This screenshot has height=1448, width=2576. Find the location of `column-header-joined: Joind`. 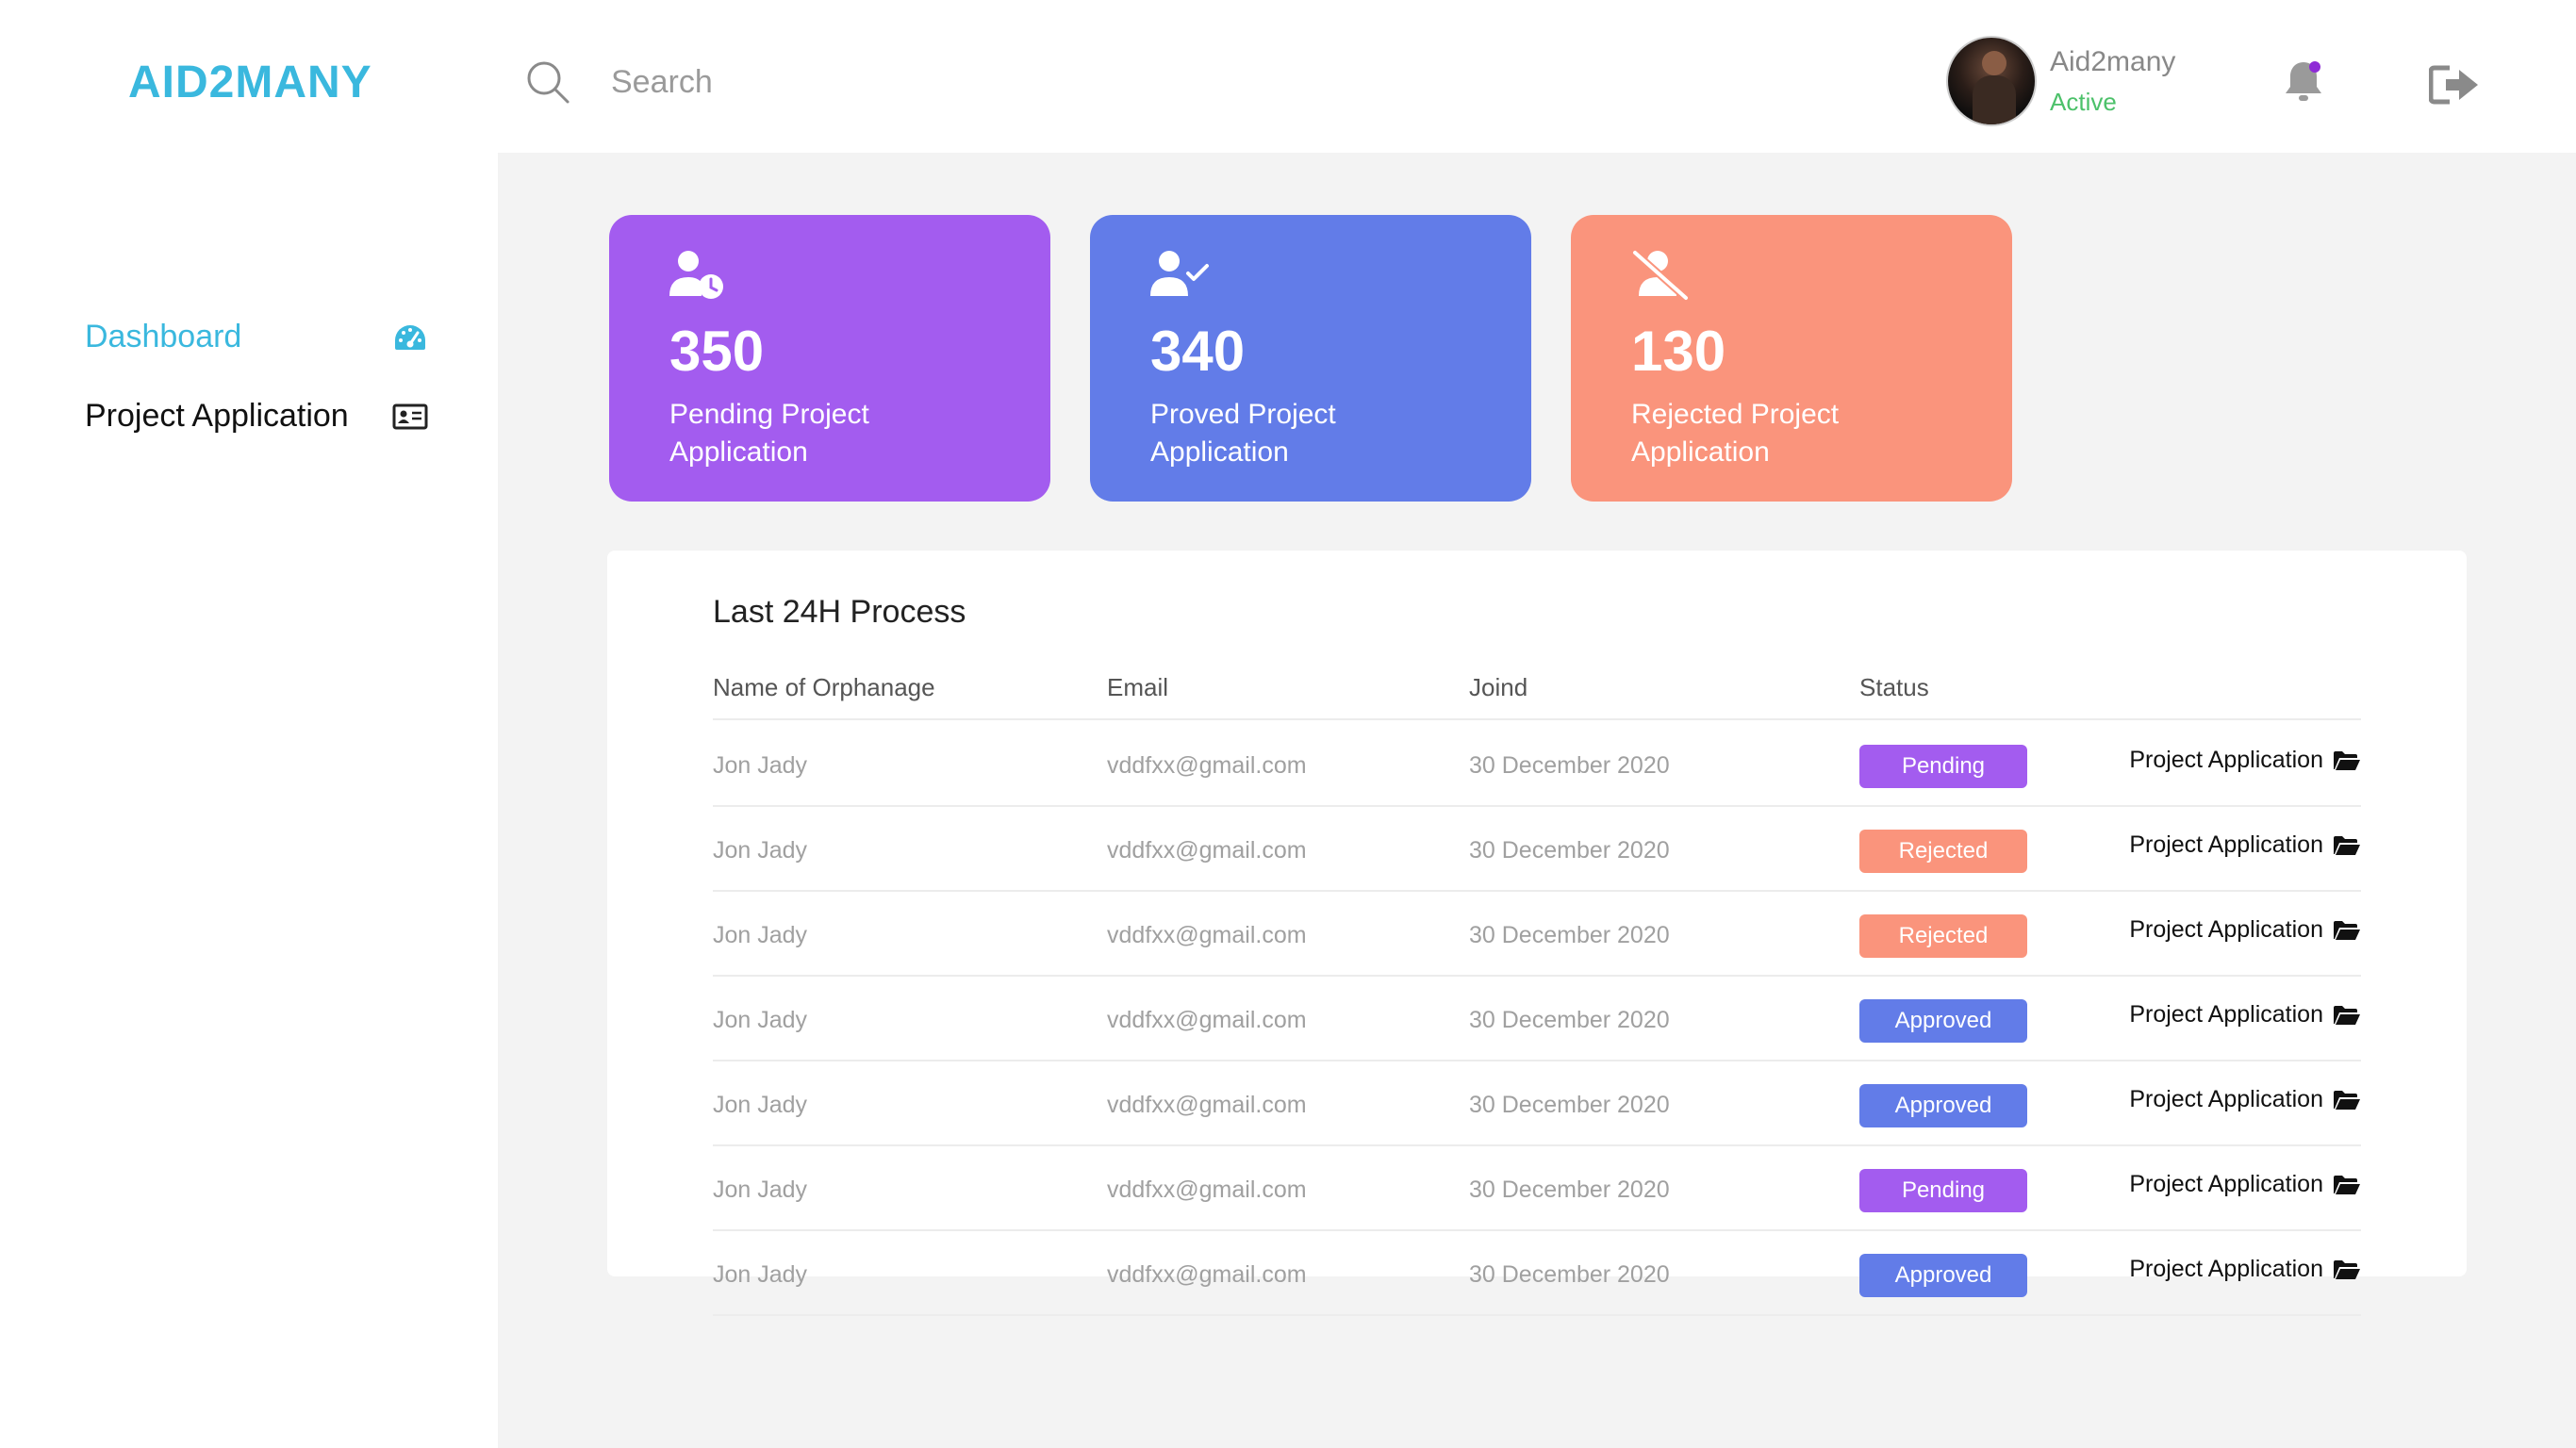

column-header-joined: Joind is located at coordinates (1498, 687).